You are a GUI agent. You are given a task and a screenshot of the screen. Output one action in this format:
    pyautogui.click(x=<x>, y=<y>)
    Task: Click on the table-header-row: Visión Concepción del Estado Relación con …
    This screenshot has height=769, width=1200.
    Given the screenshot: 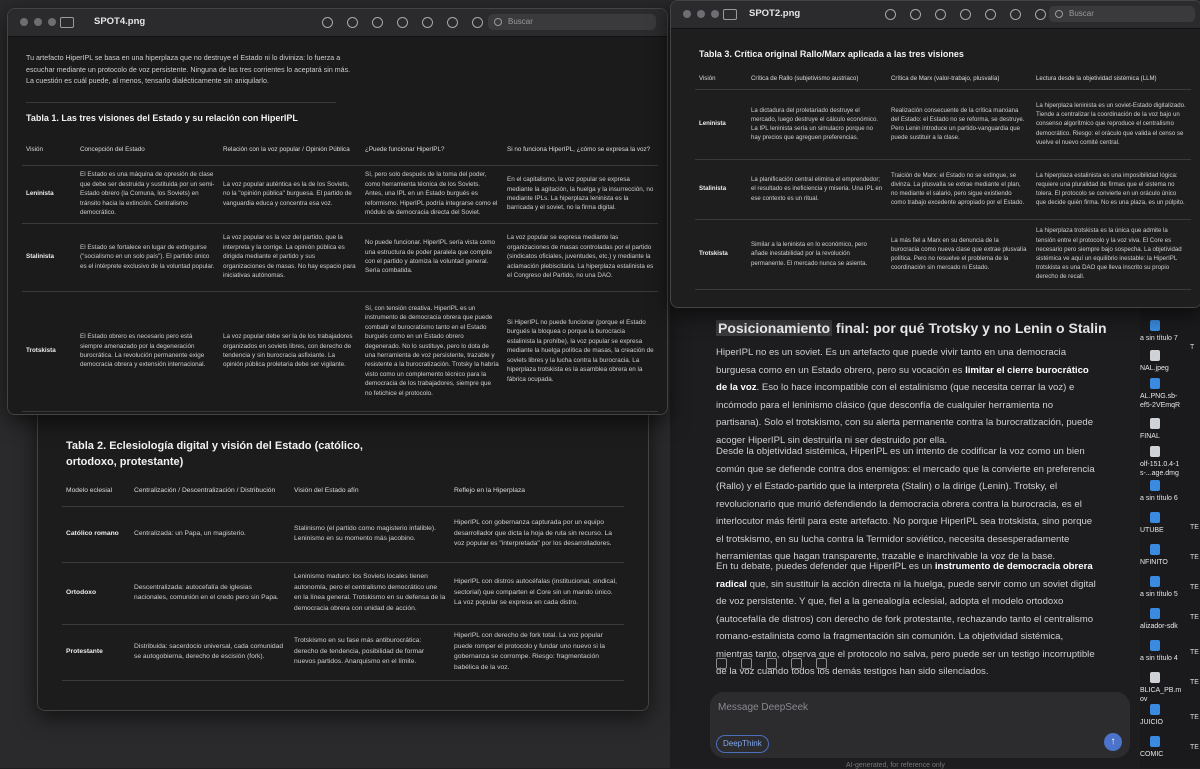 What is the action you would take?
    pyautogui.click(x=340, y=150)
    